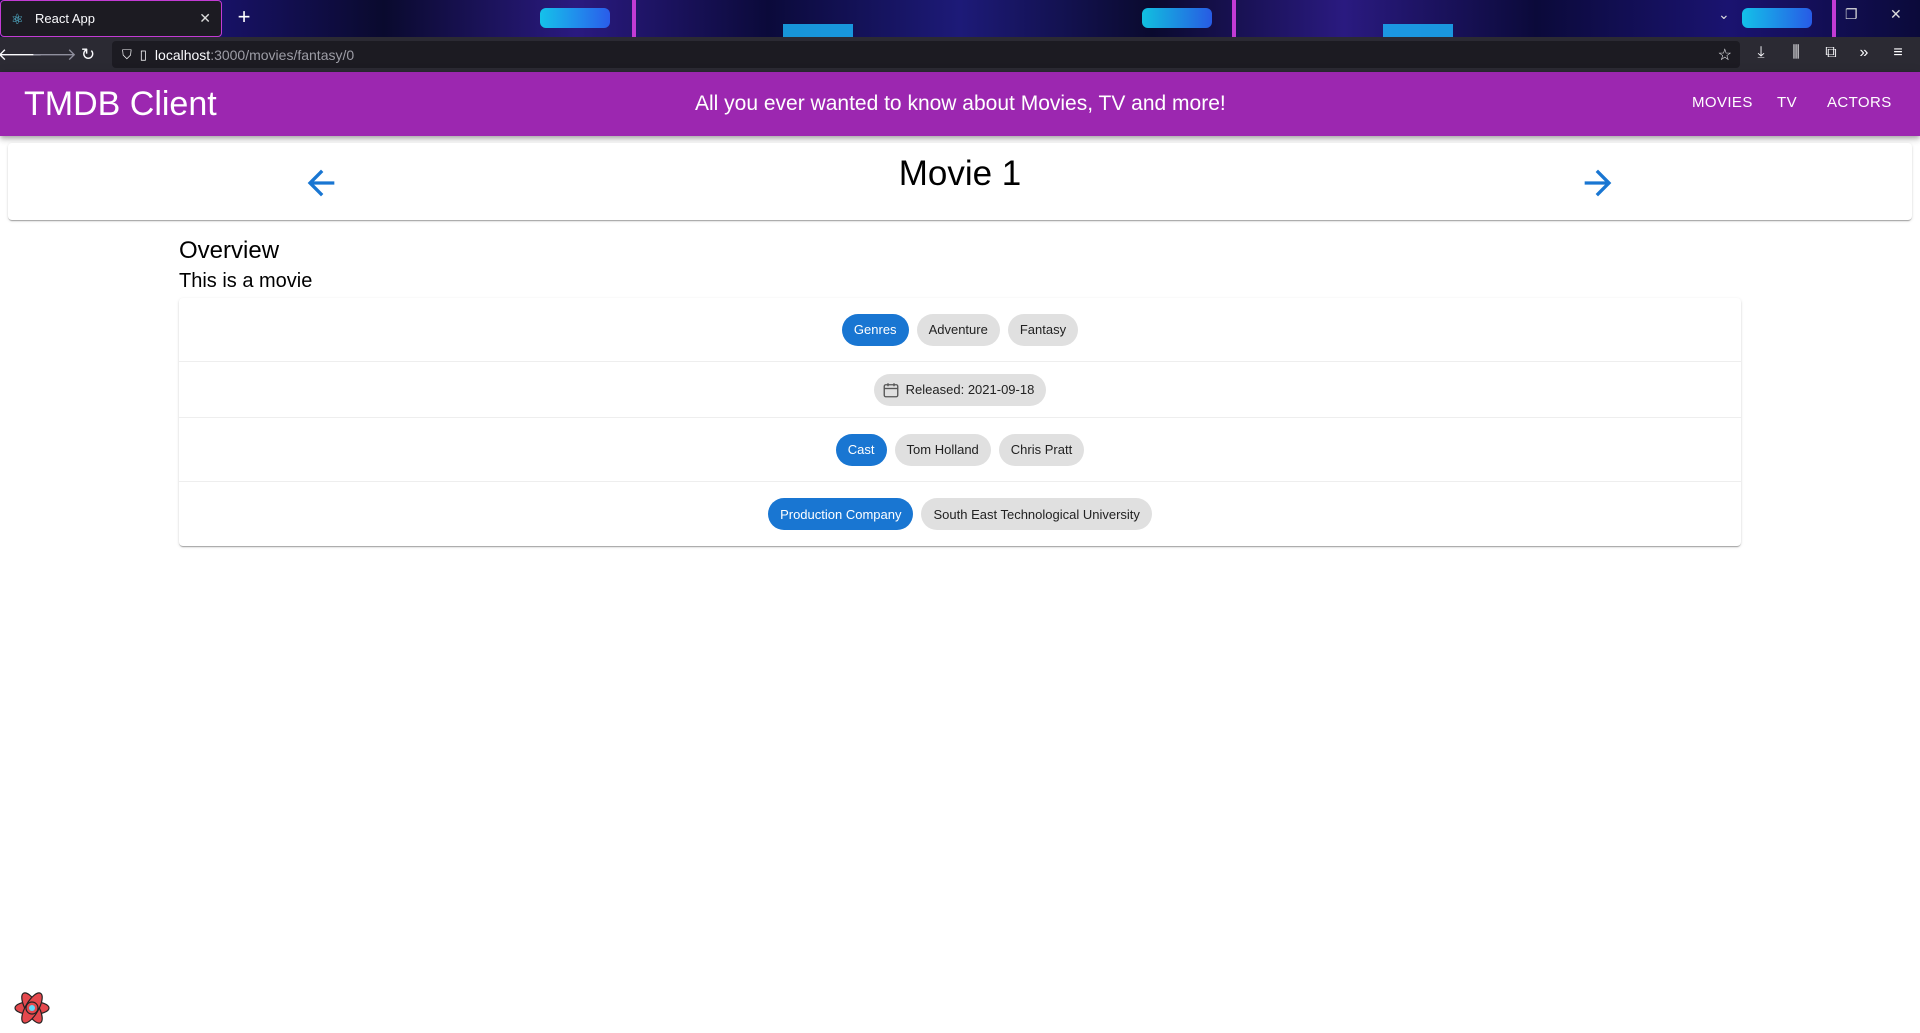  Describe the element at coordinates (1859, 102) in the screenshot. I see `nav-actors-button: ACTORS` at that location.